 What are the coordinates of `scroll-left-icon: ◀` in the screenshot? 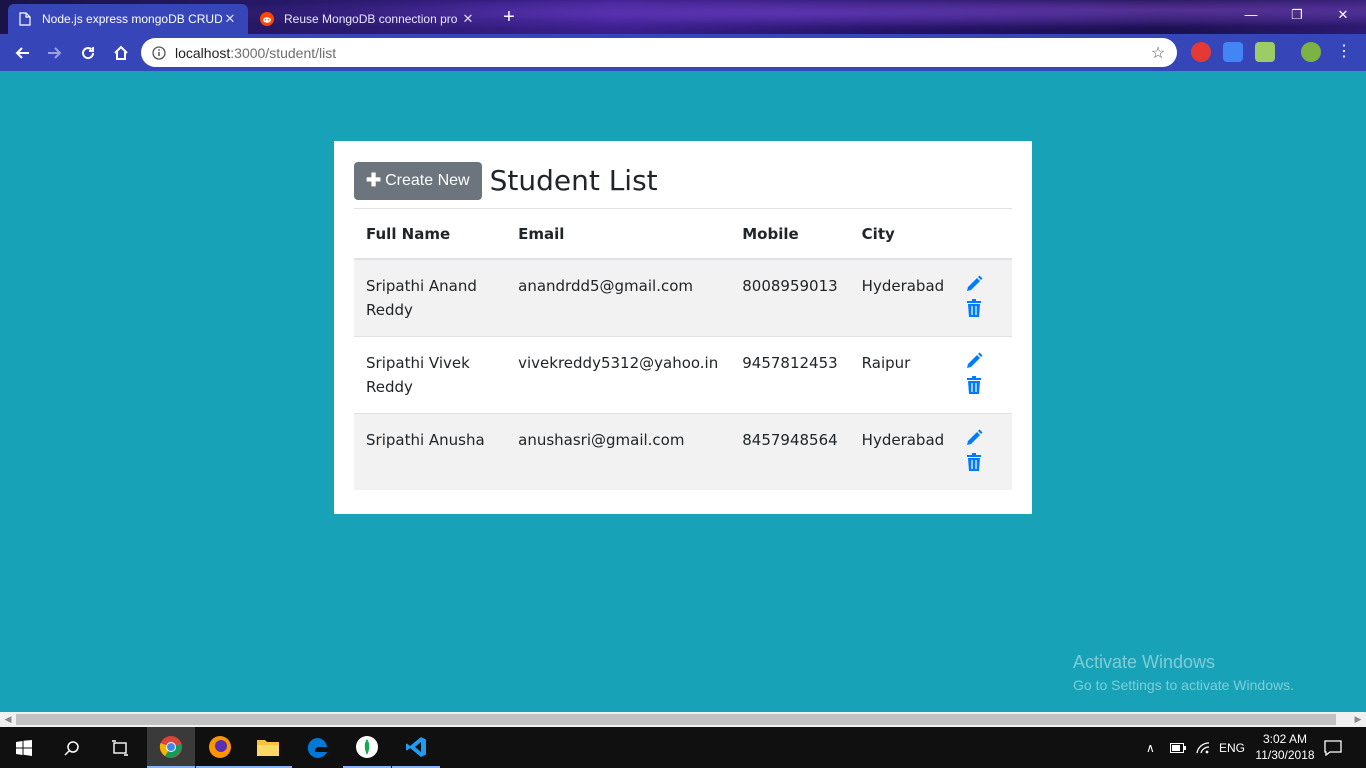 It's located at (8, 719).